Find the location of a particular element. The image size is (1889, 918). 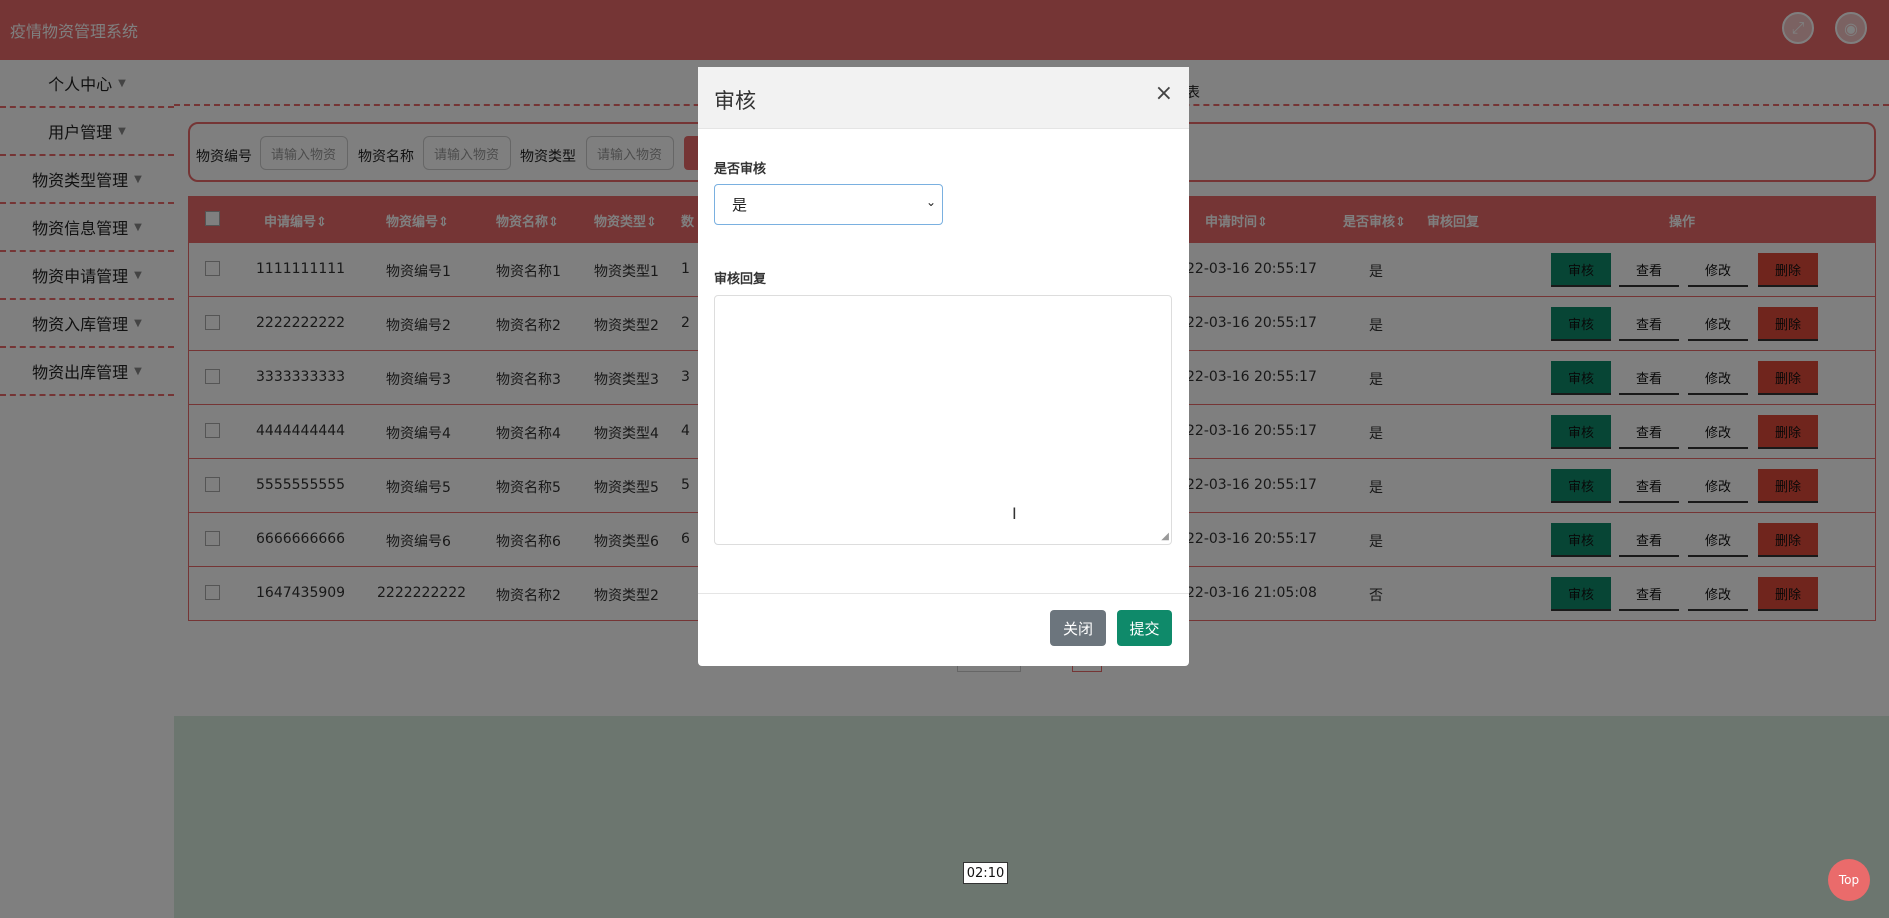

time-badge: 02:10 is located at coordinates (985, 873).